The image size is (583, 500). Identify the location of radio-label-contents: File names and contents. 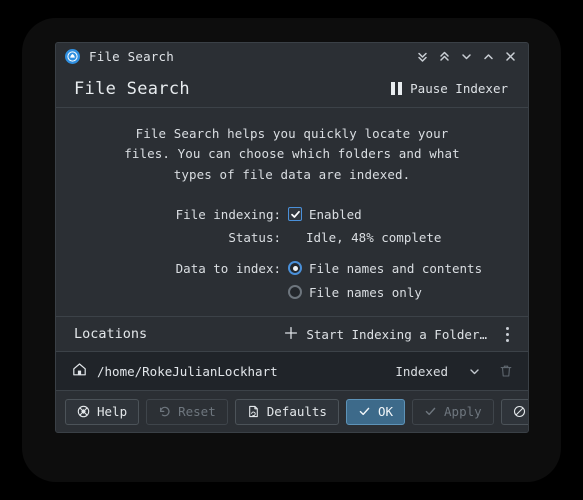
(396, 268).